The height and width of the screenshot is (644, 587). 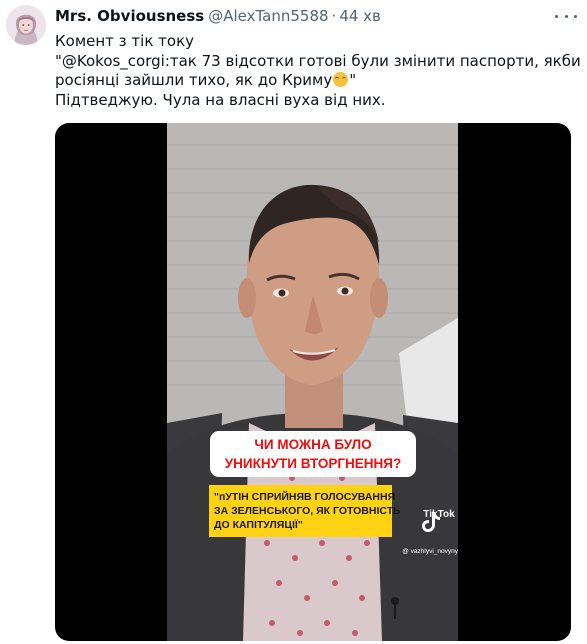 I want to click on caption-line: ДО КАПІТУЛЯЦІЇ", so click(x=258, y=525).